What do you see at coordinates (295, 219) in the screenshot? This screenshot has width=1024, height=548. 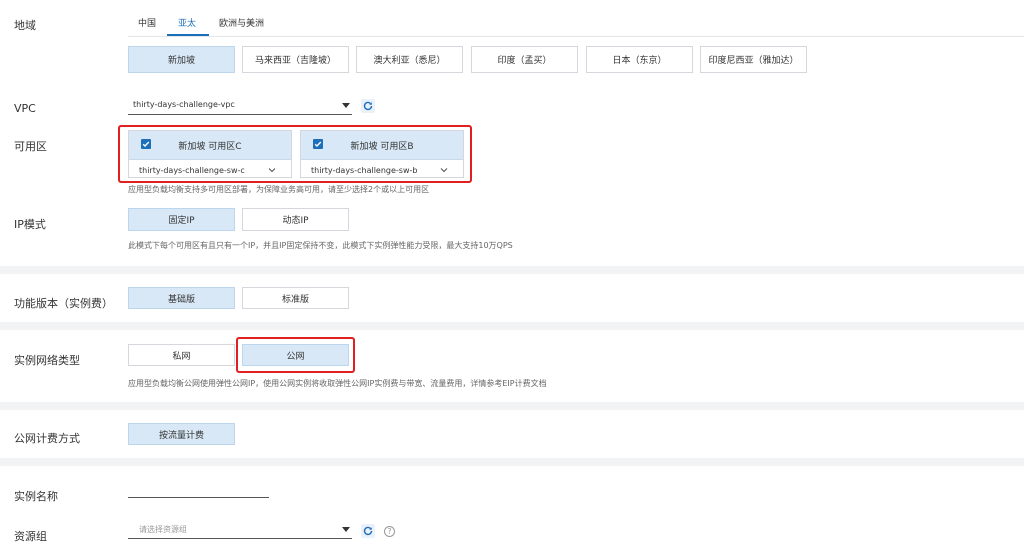 I see `ip-mode-dynamic-button: 动态IP` at bounding box center [295, 219].